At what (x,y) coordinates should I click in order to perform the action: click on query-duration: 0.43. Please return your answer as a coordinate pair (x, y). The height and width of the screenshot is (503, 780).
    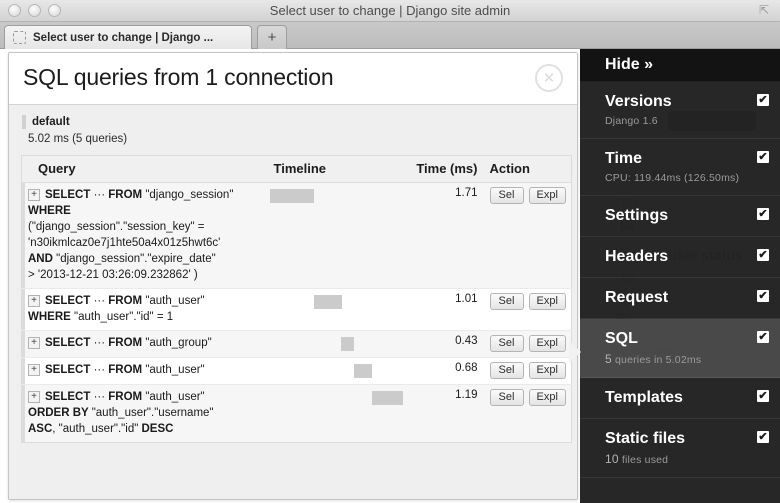
    Looking at the image, I should click on (435, 344).